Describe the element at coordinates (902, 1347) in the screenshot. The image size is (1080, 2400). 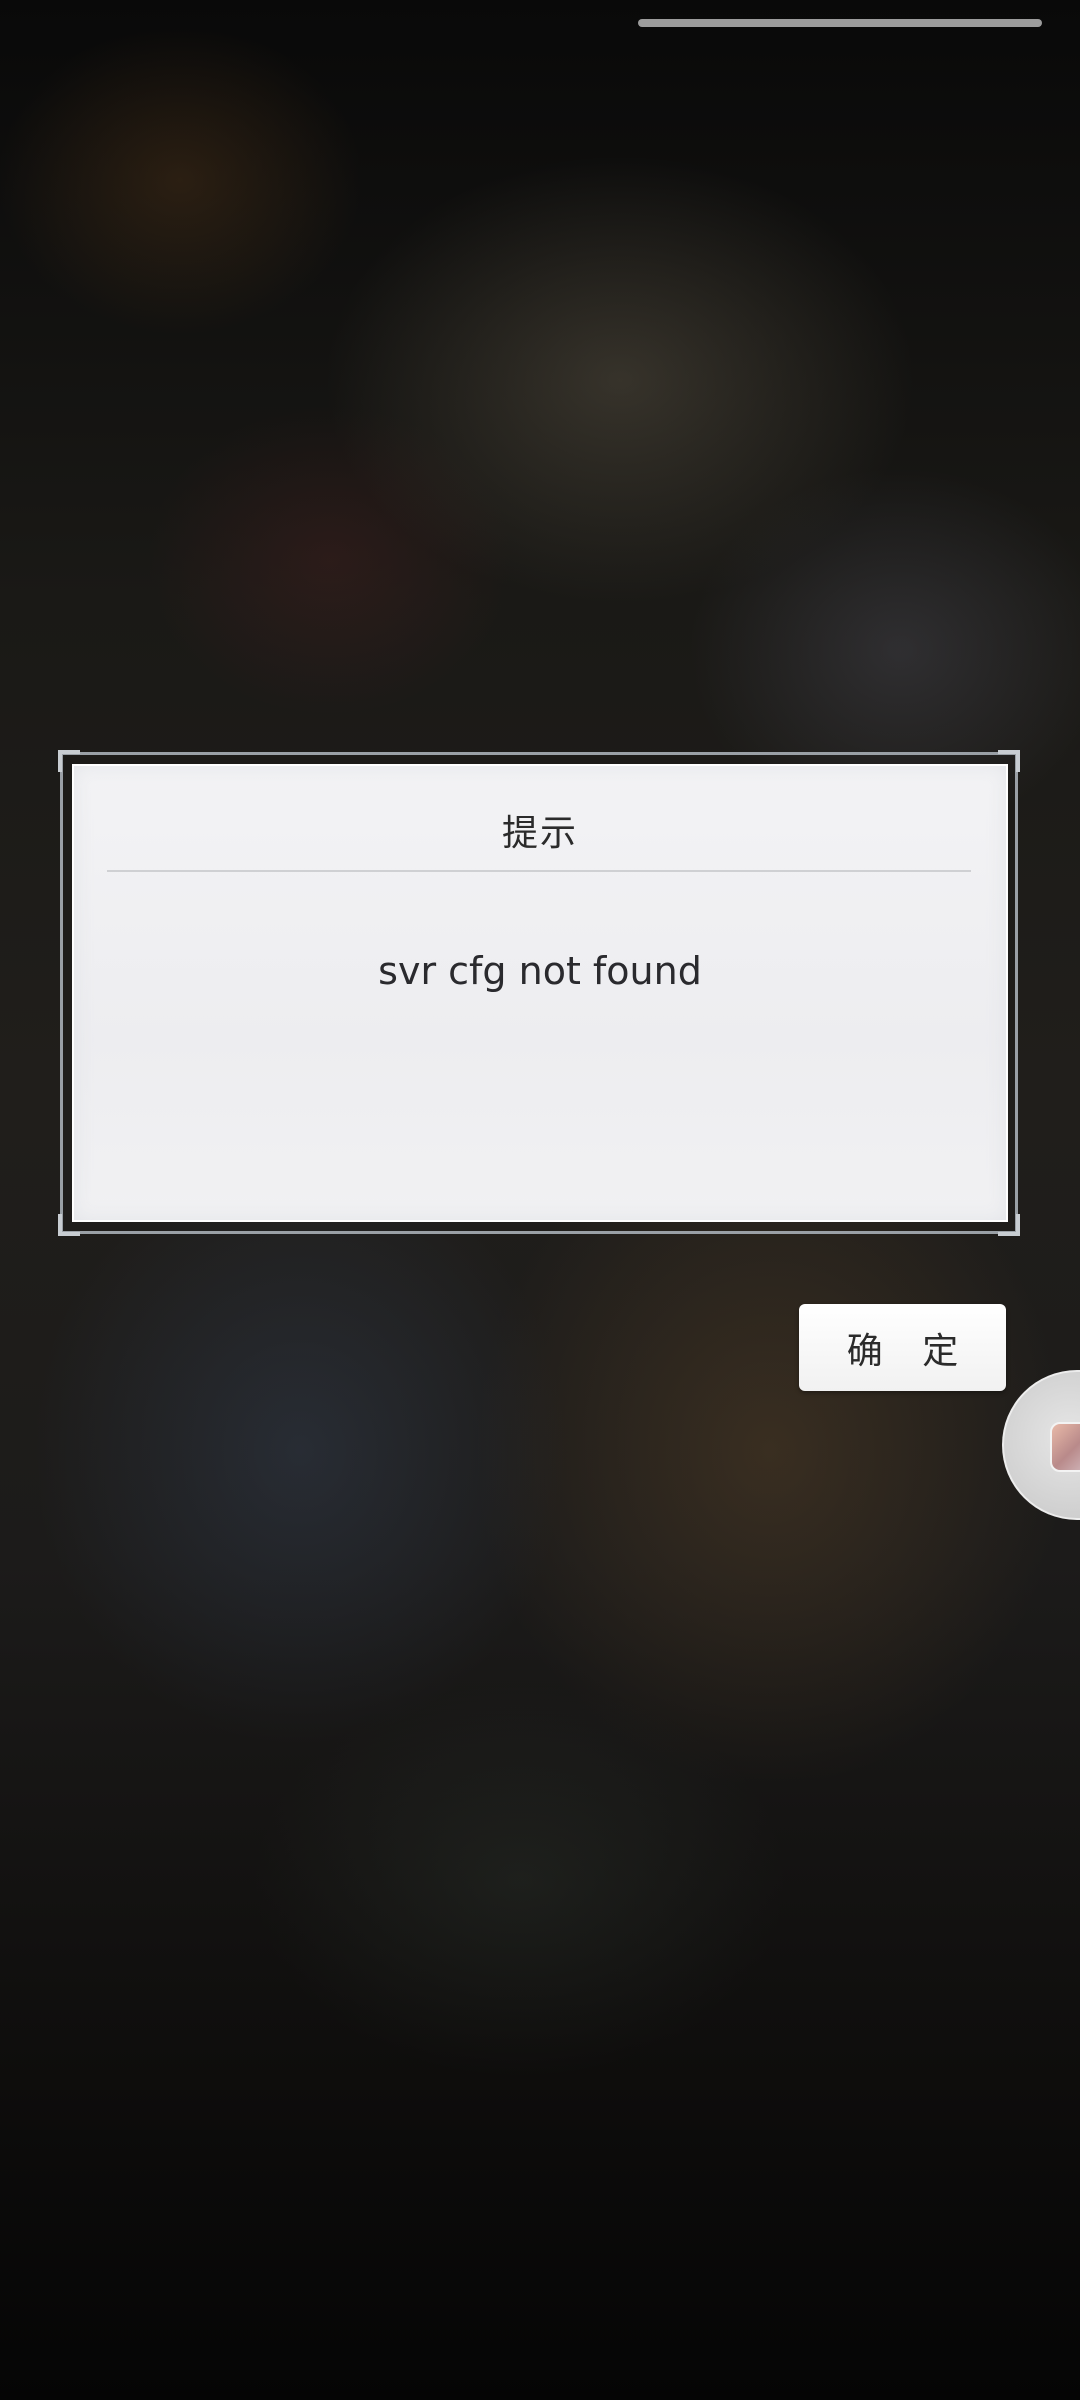
I see `confirm-button: 确 定` at that location.